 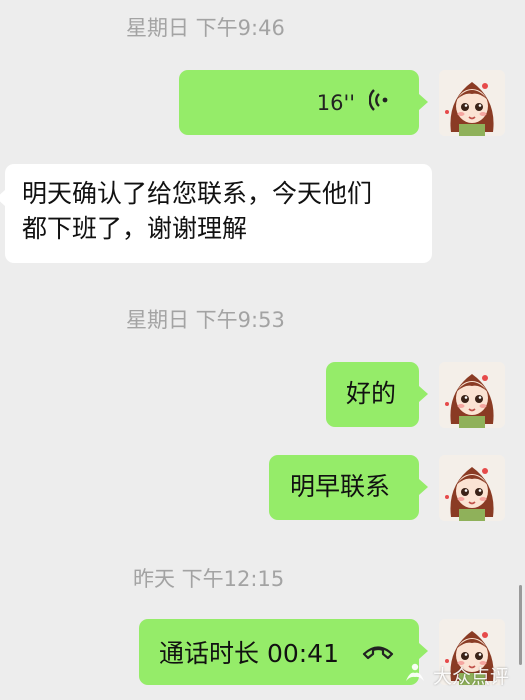 I want to click on message-text: 好的, so click(x=371, y=393).